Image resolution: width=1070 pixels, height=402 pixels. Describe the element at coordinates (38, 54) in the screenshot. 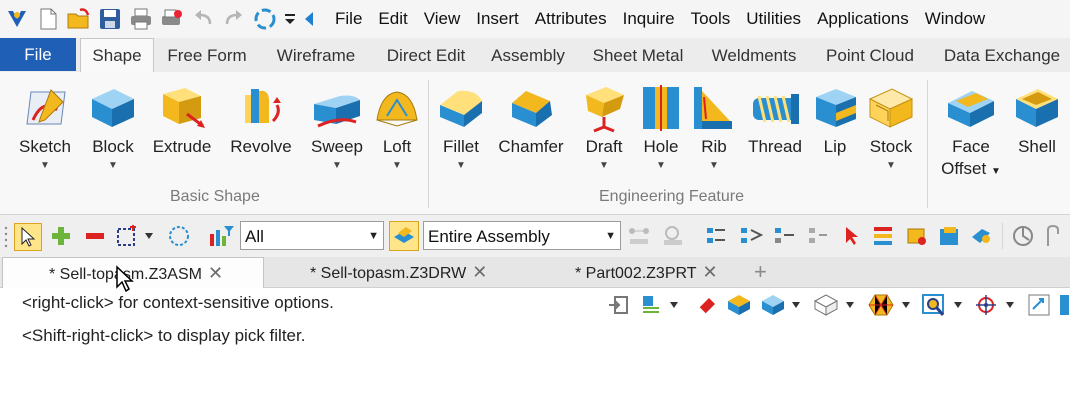

I see `tab-file: File` at that location.